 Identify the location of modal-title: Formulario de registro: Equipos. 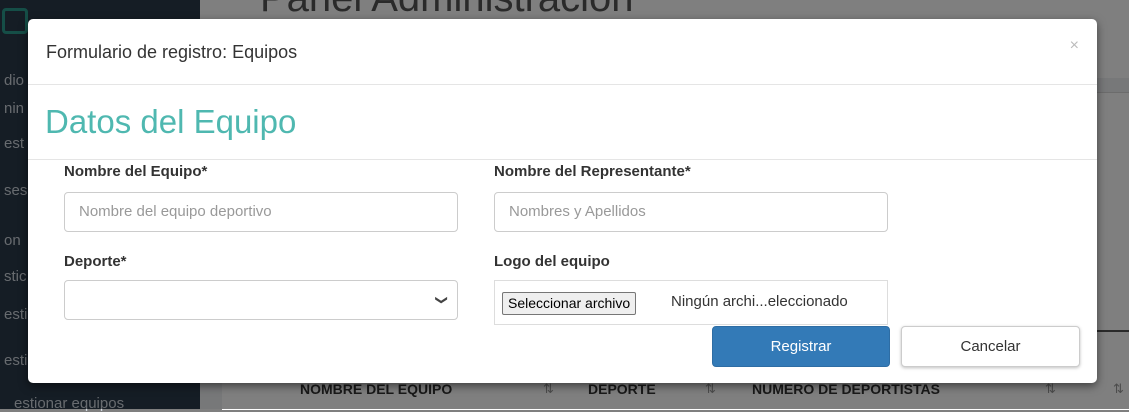
(172, 52).